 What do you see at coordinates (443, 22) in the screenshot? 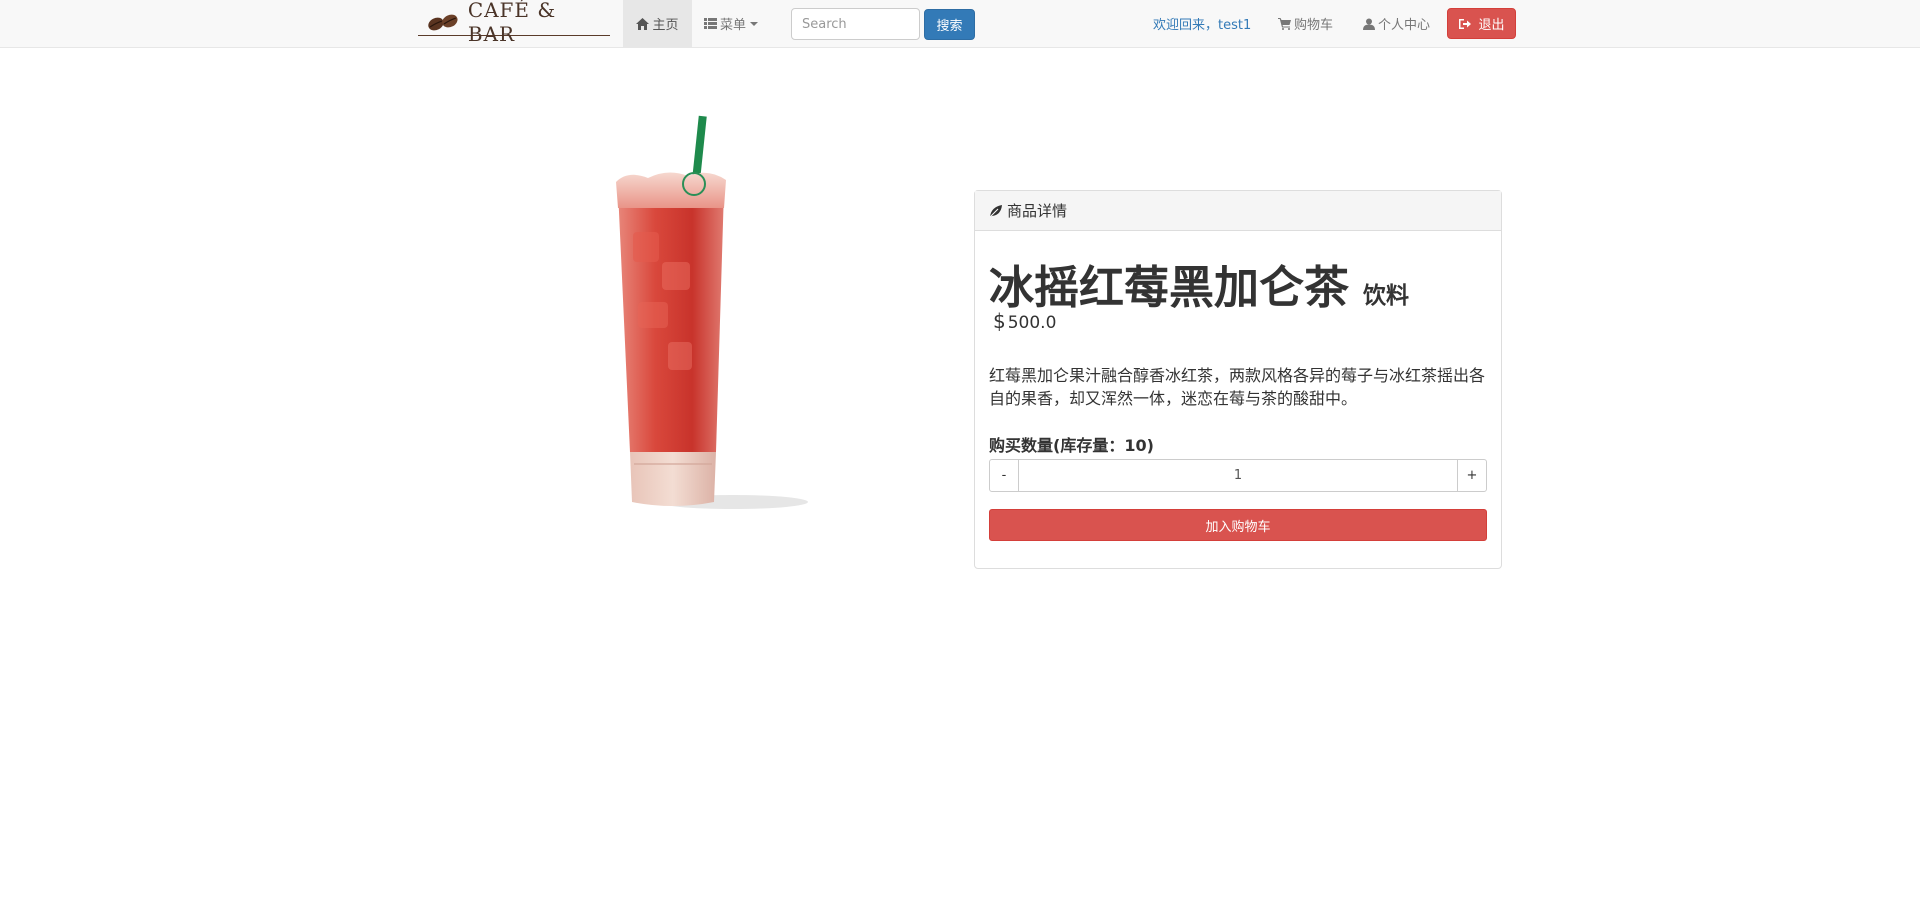
I see `coffee-beans-icon` at bounding box center [443, 22].